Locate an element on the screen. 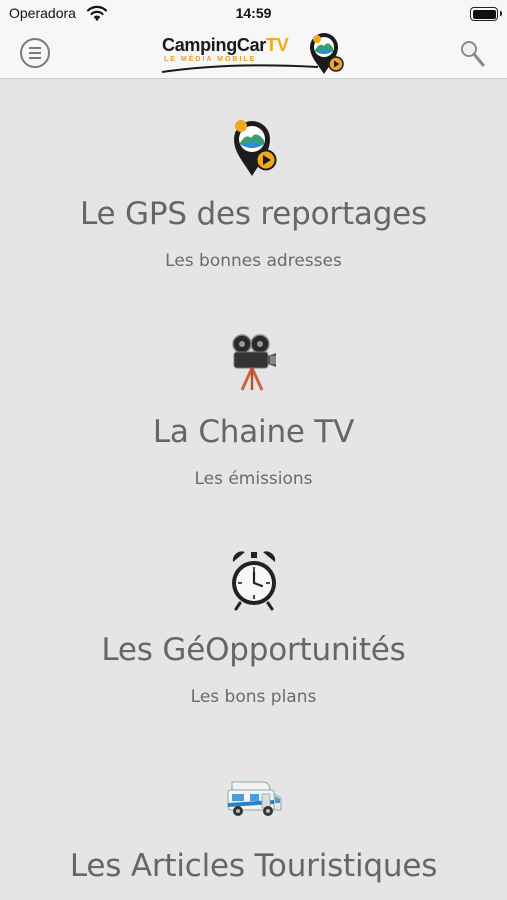 This screenshot has width=507, height=900. map-pin-video-icon is located at coordinates (255, 148).